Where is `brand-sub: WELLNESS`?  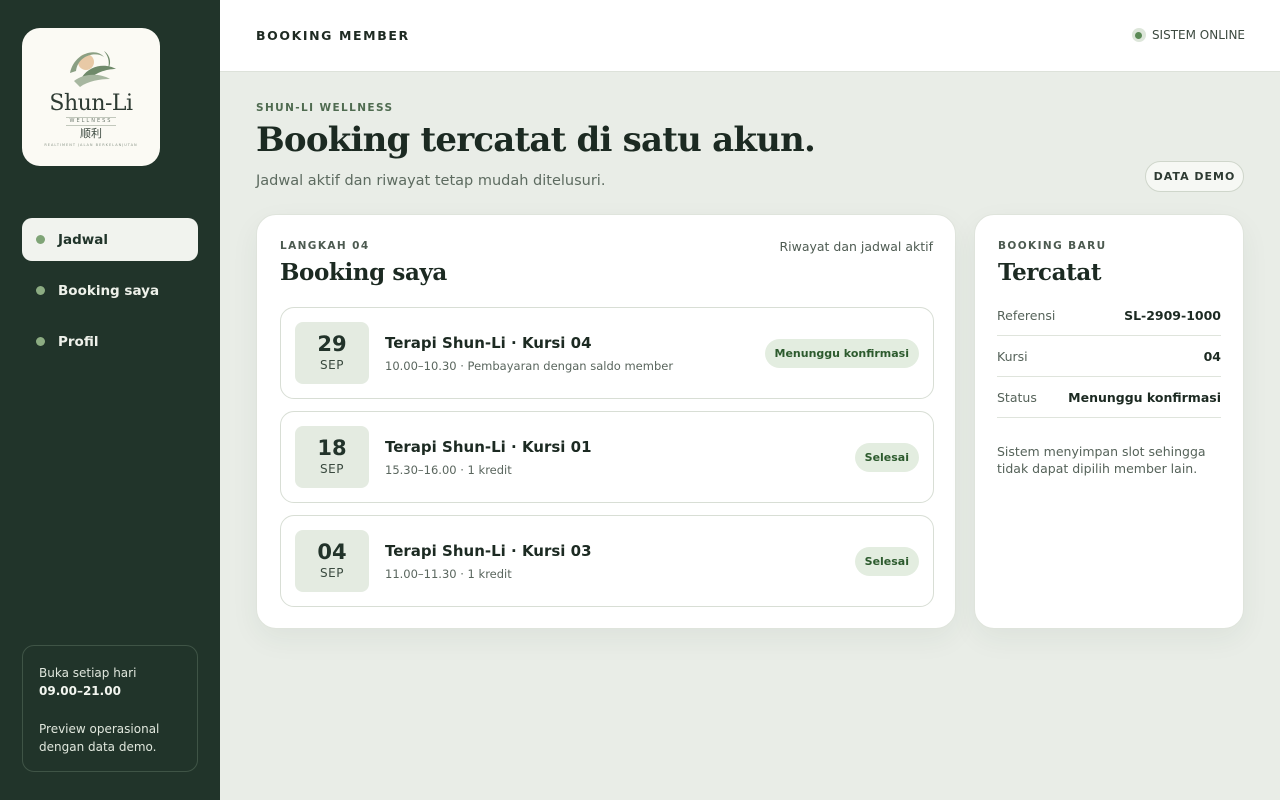
brand-sub: WELLNESS is located at coordinates (91, 121).